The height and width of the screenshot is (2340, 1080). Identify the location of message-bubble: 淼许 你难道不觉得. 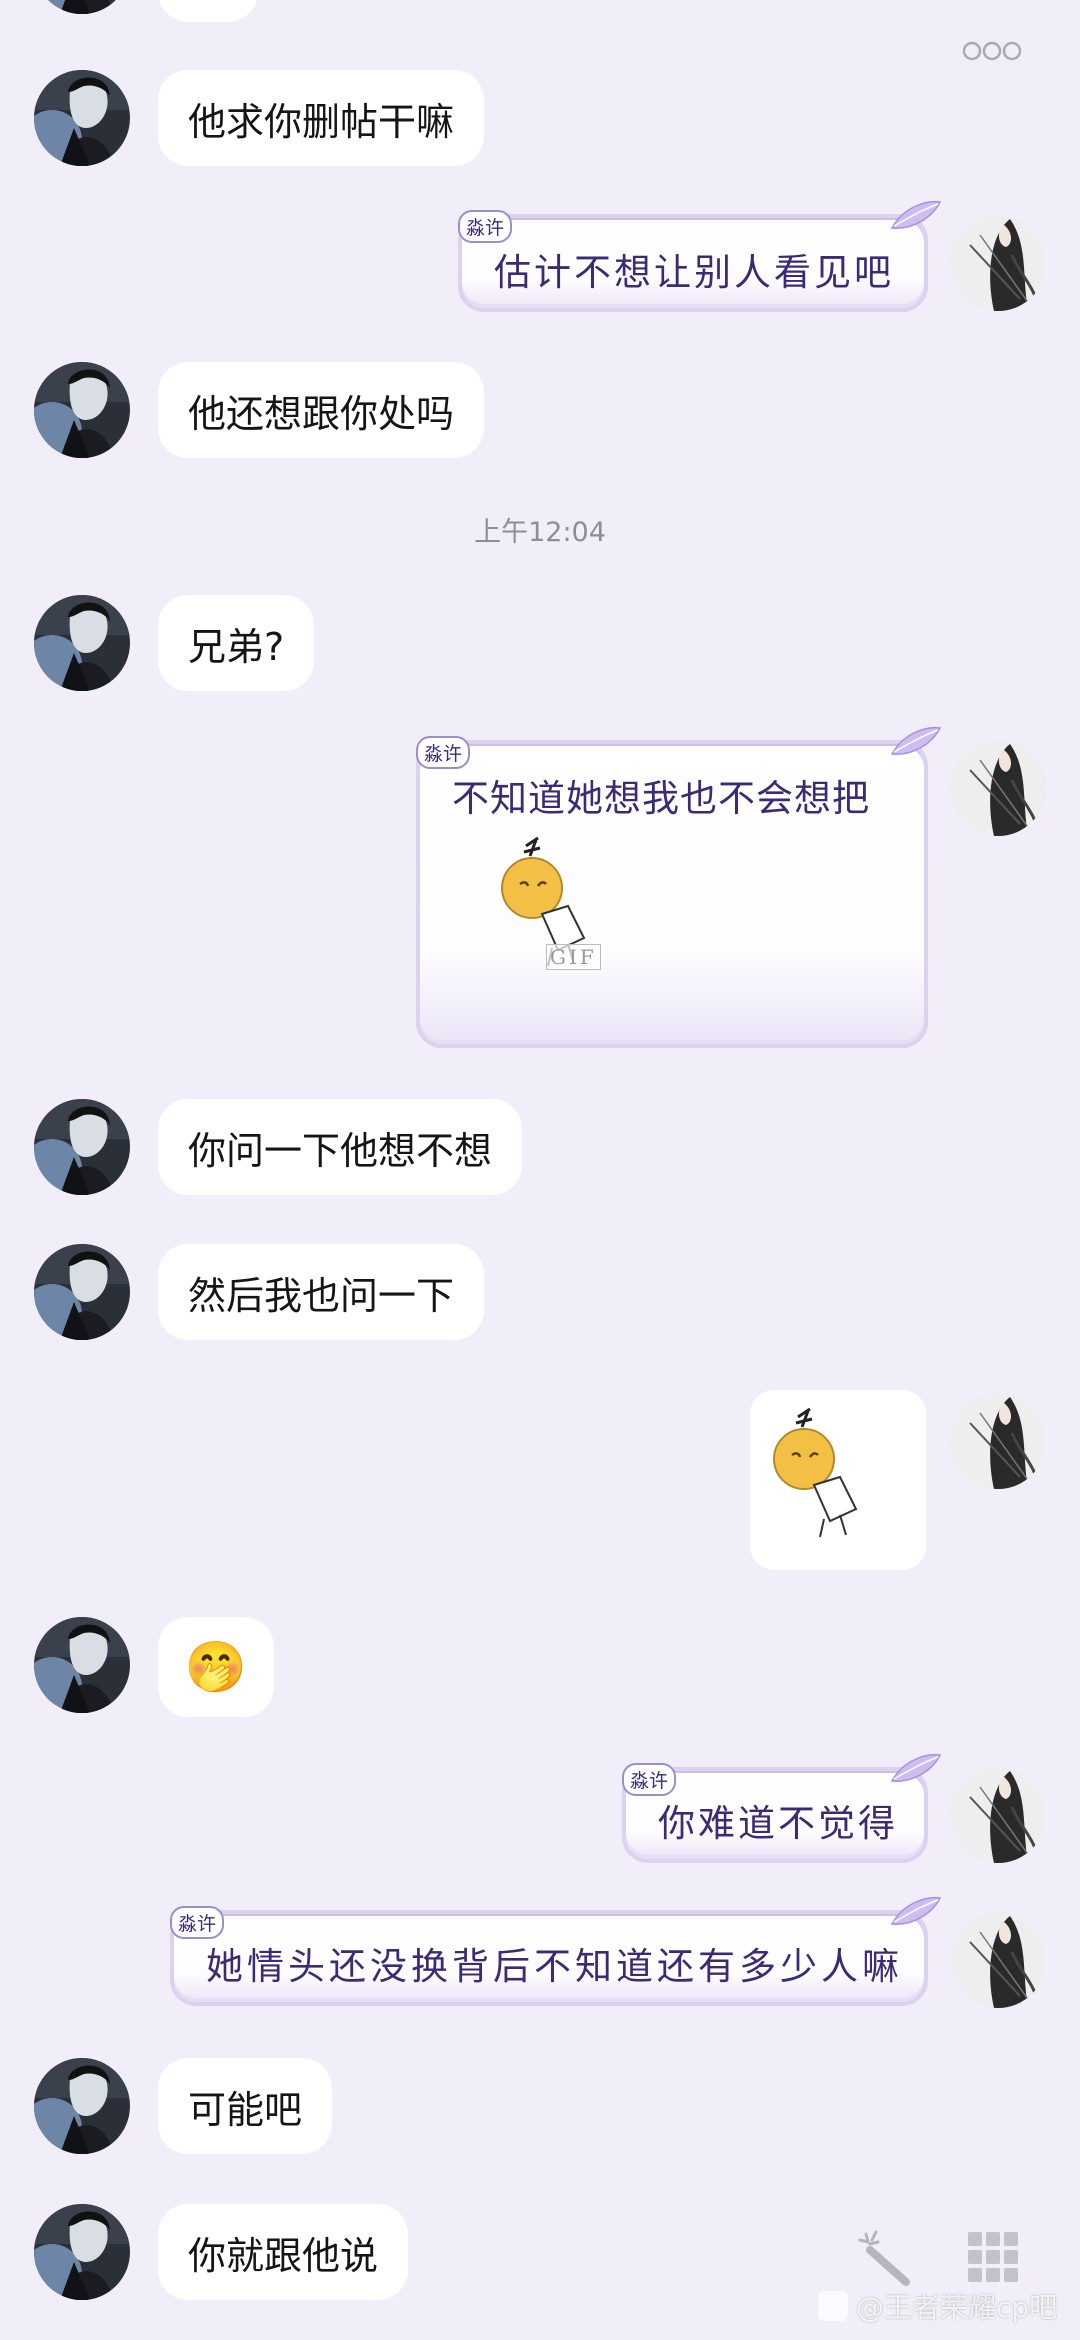
(781, 1808).